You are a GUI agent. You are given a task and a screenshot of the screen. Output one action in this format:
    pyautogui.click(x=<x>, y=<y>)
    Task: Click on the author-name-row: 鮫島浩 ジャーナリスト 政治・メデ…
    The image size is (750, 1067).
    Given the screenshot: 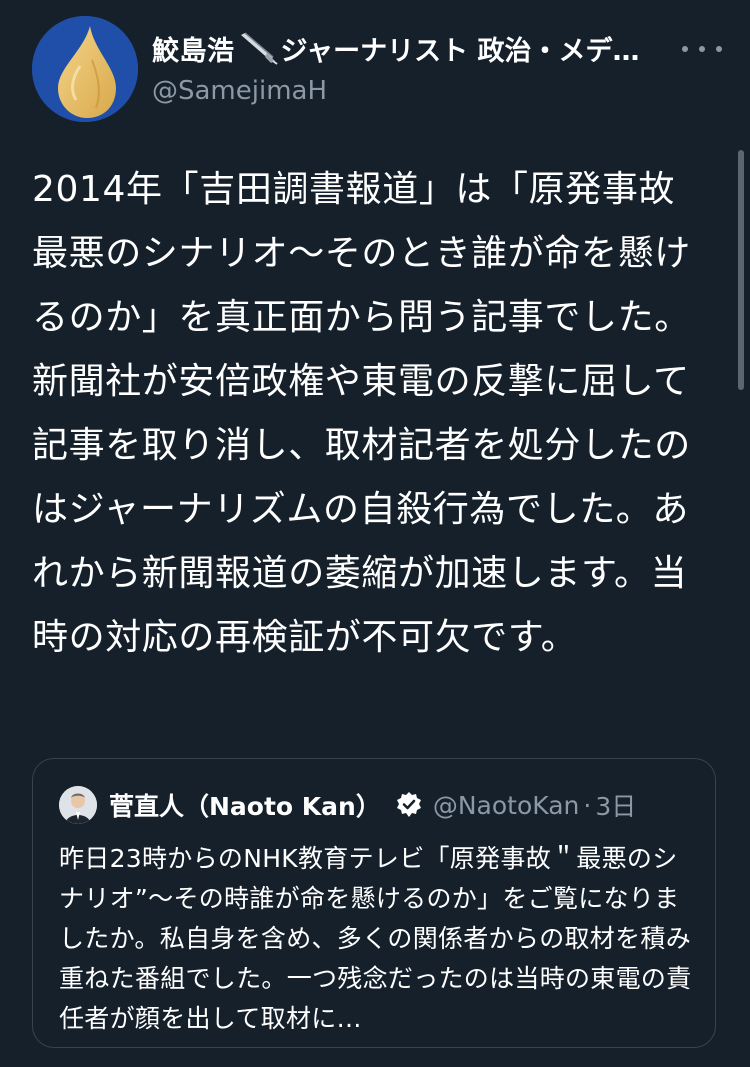 What is the action you would take?
    pyautogui.click(x=412, y=48)
    